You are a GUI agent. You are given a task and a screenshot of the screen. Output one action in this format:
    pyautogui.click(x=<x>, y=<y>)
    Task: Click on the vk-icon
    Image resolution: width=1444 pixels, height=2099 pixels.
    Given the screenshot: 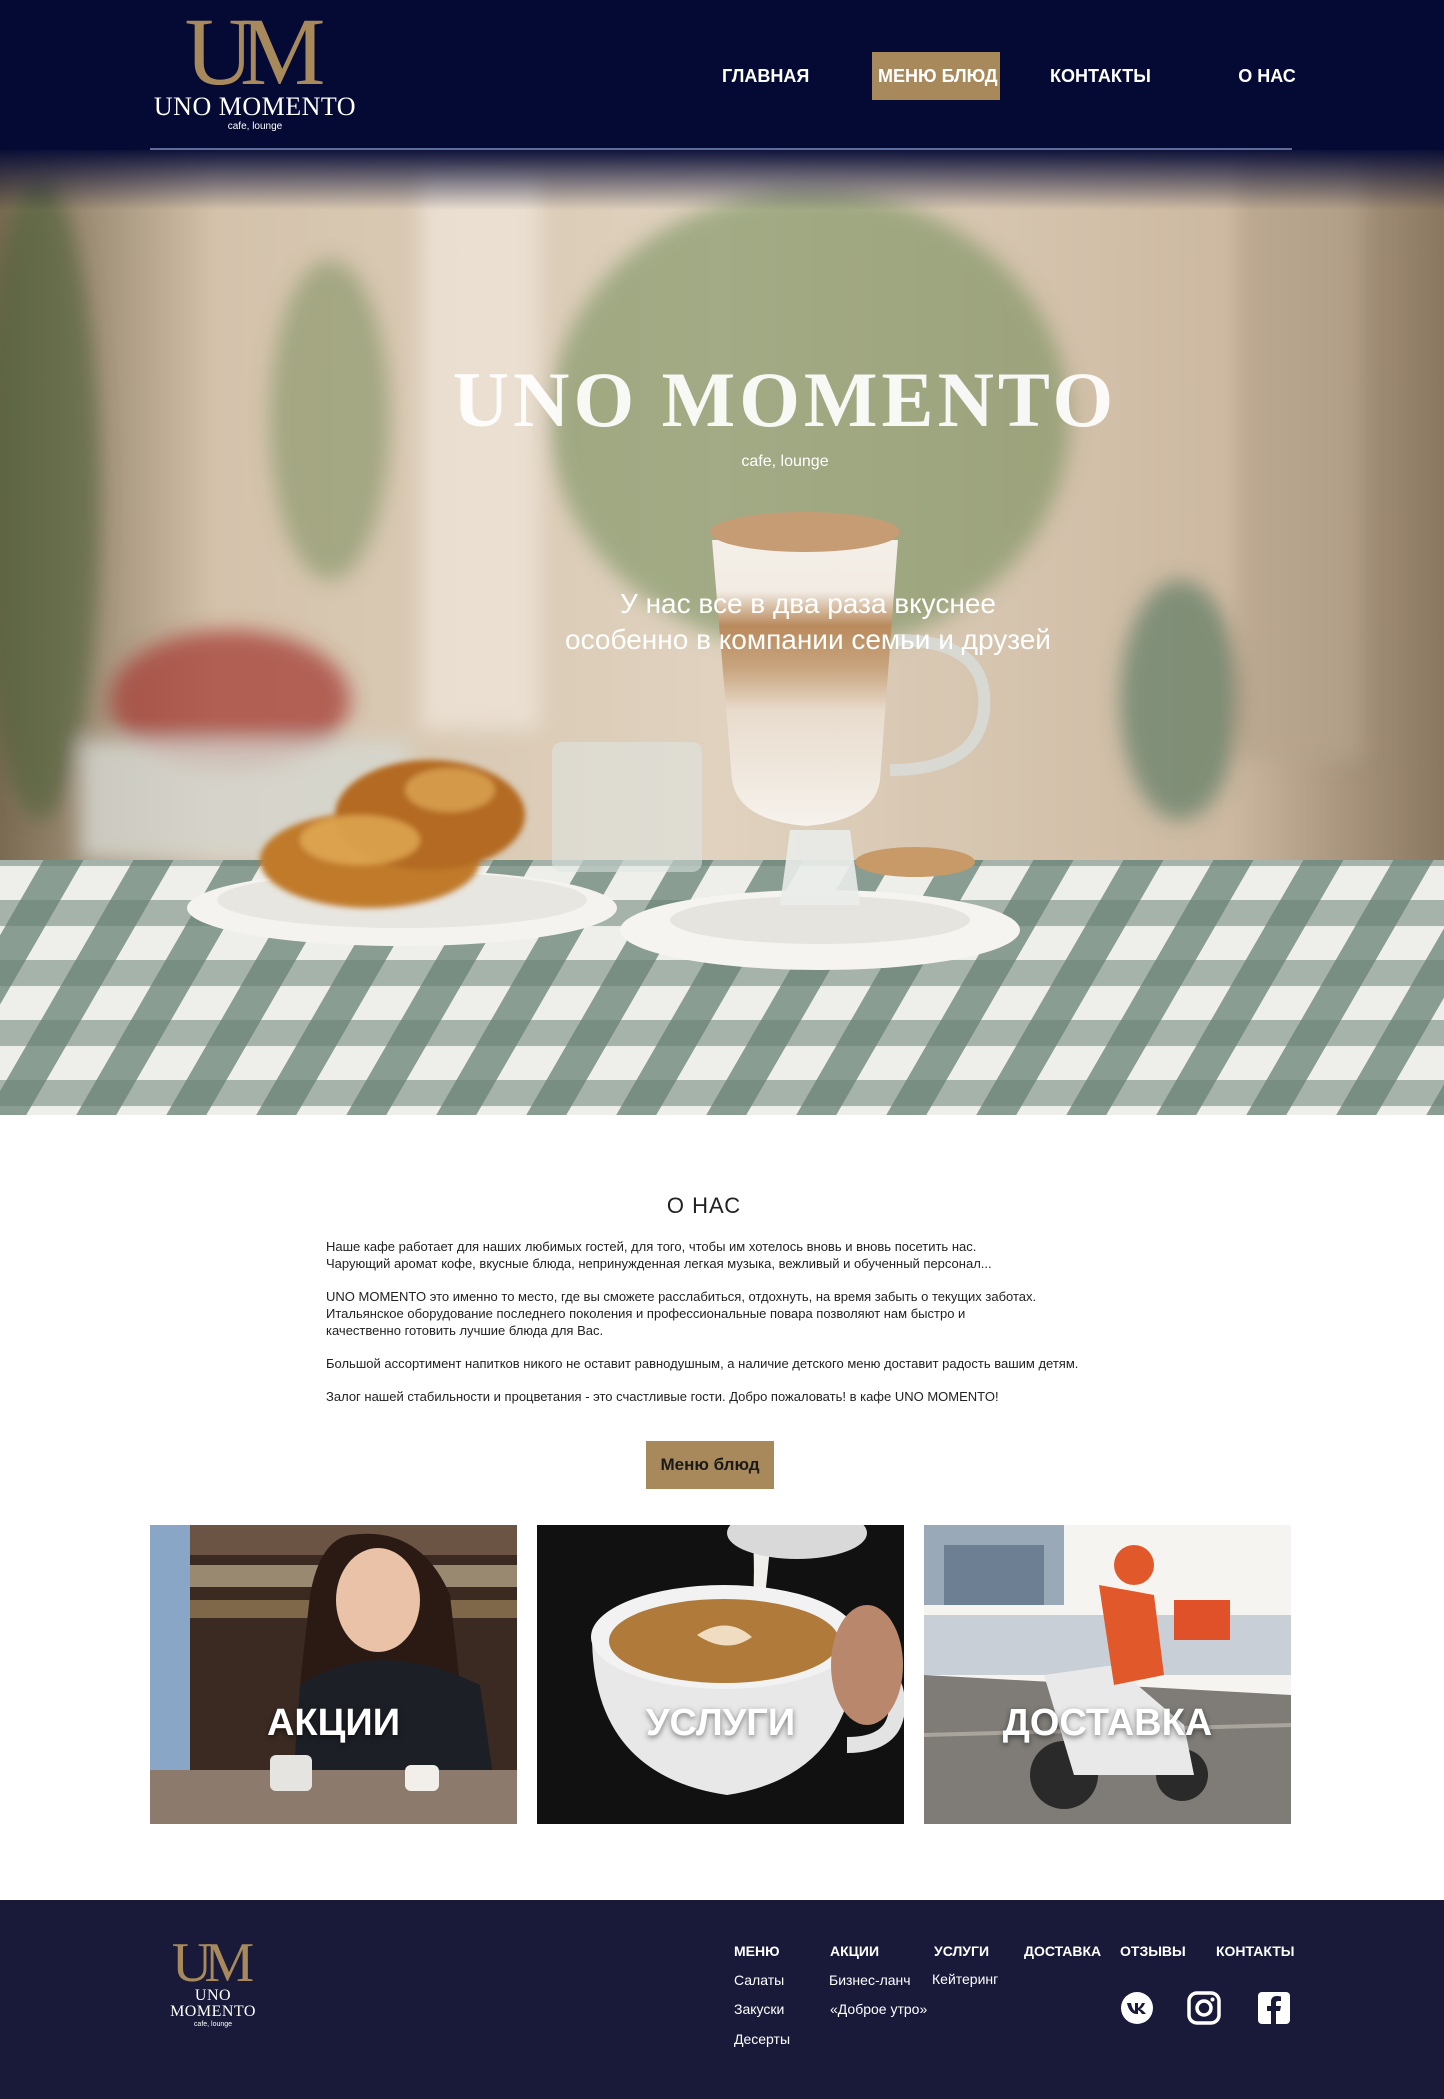 What is the action you would take?
    pyautogui.click(x=1137, y=2008)
    